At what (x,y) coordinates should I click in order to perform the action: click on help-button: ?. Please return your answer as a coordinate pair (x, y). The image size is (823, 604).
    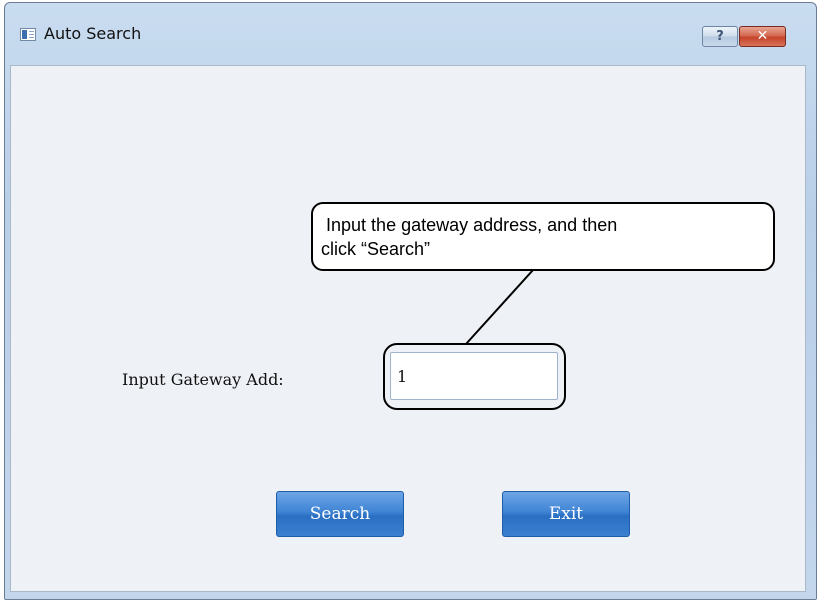
    Looking at the image, I should click on (720, 36).